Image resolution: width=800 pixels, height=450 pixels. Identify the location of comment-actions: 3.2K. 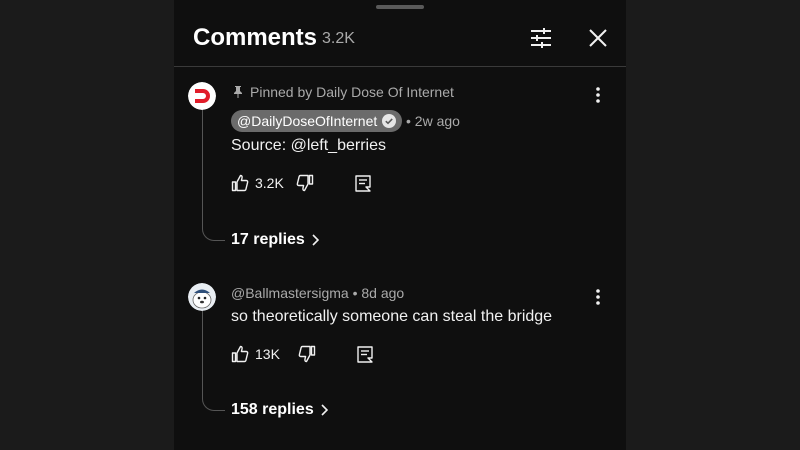
(301, 183).